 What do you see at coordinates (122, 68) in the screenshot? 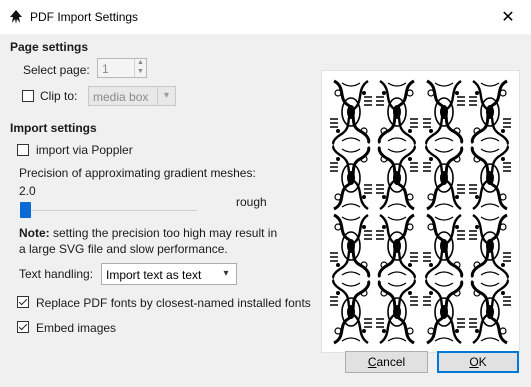
I see `select-page-spinner: 1 ▲ ▼` at bounding box center [122, 68].